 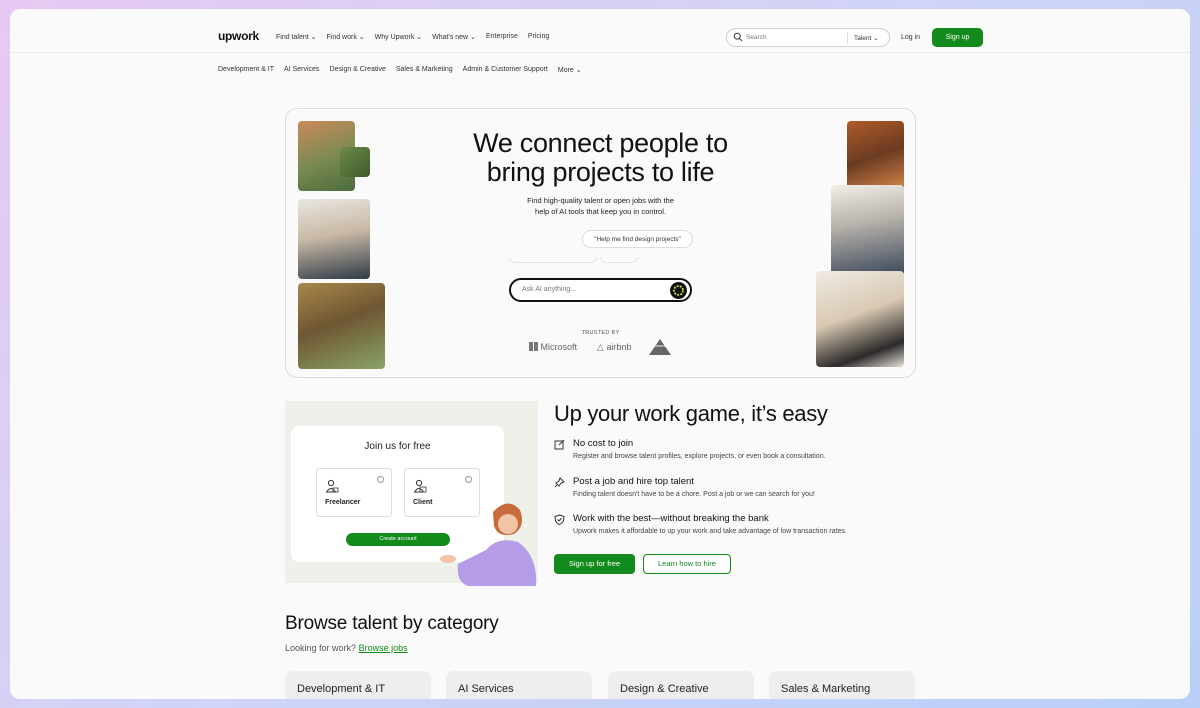 I want to click on login-link: Log in, so click(x=910, y=37).